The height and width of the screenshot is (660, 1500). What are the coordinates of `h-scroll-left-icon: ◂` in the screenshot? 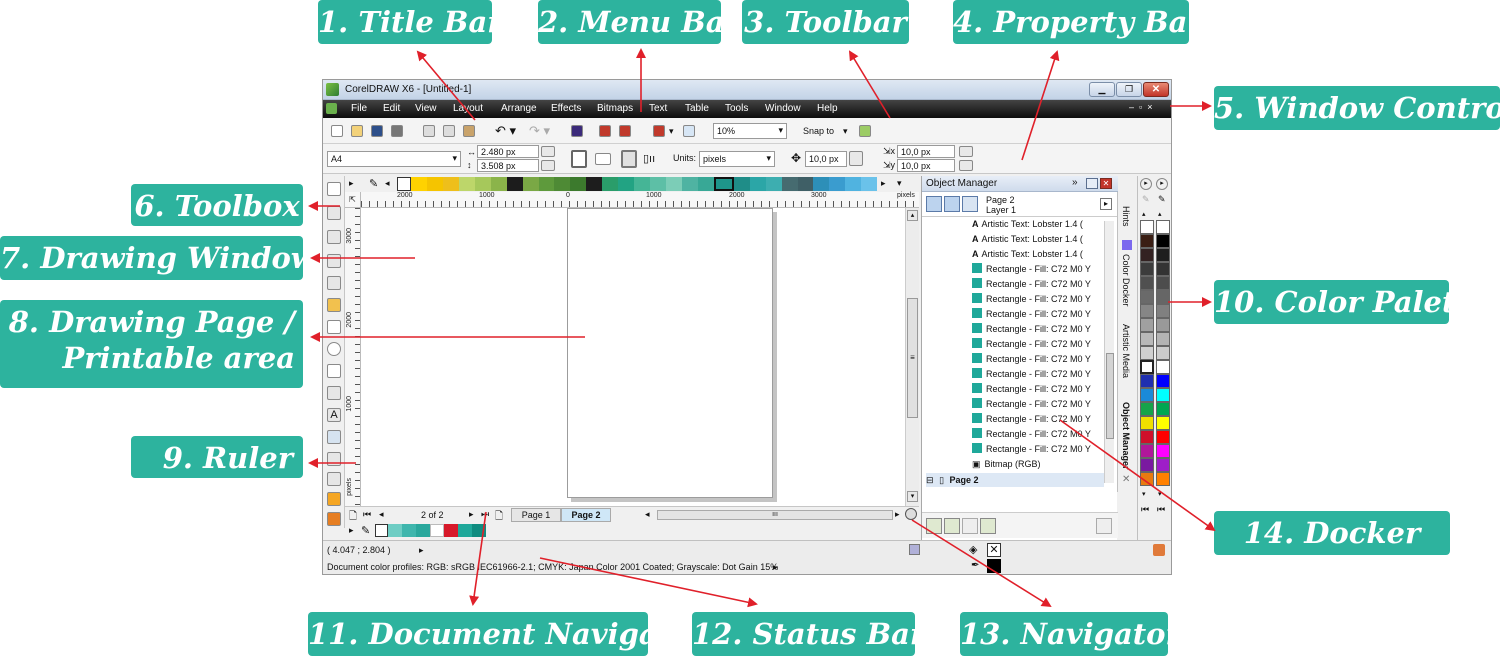 It's located at (647, 514).